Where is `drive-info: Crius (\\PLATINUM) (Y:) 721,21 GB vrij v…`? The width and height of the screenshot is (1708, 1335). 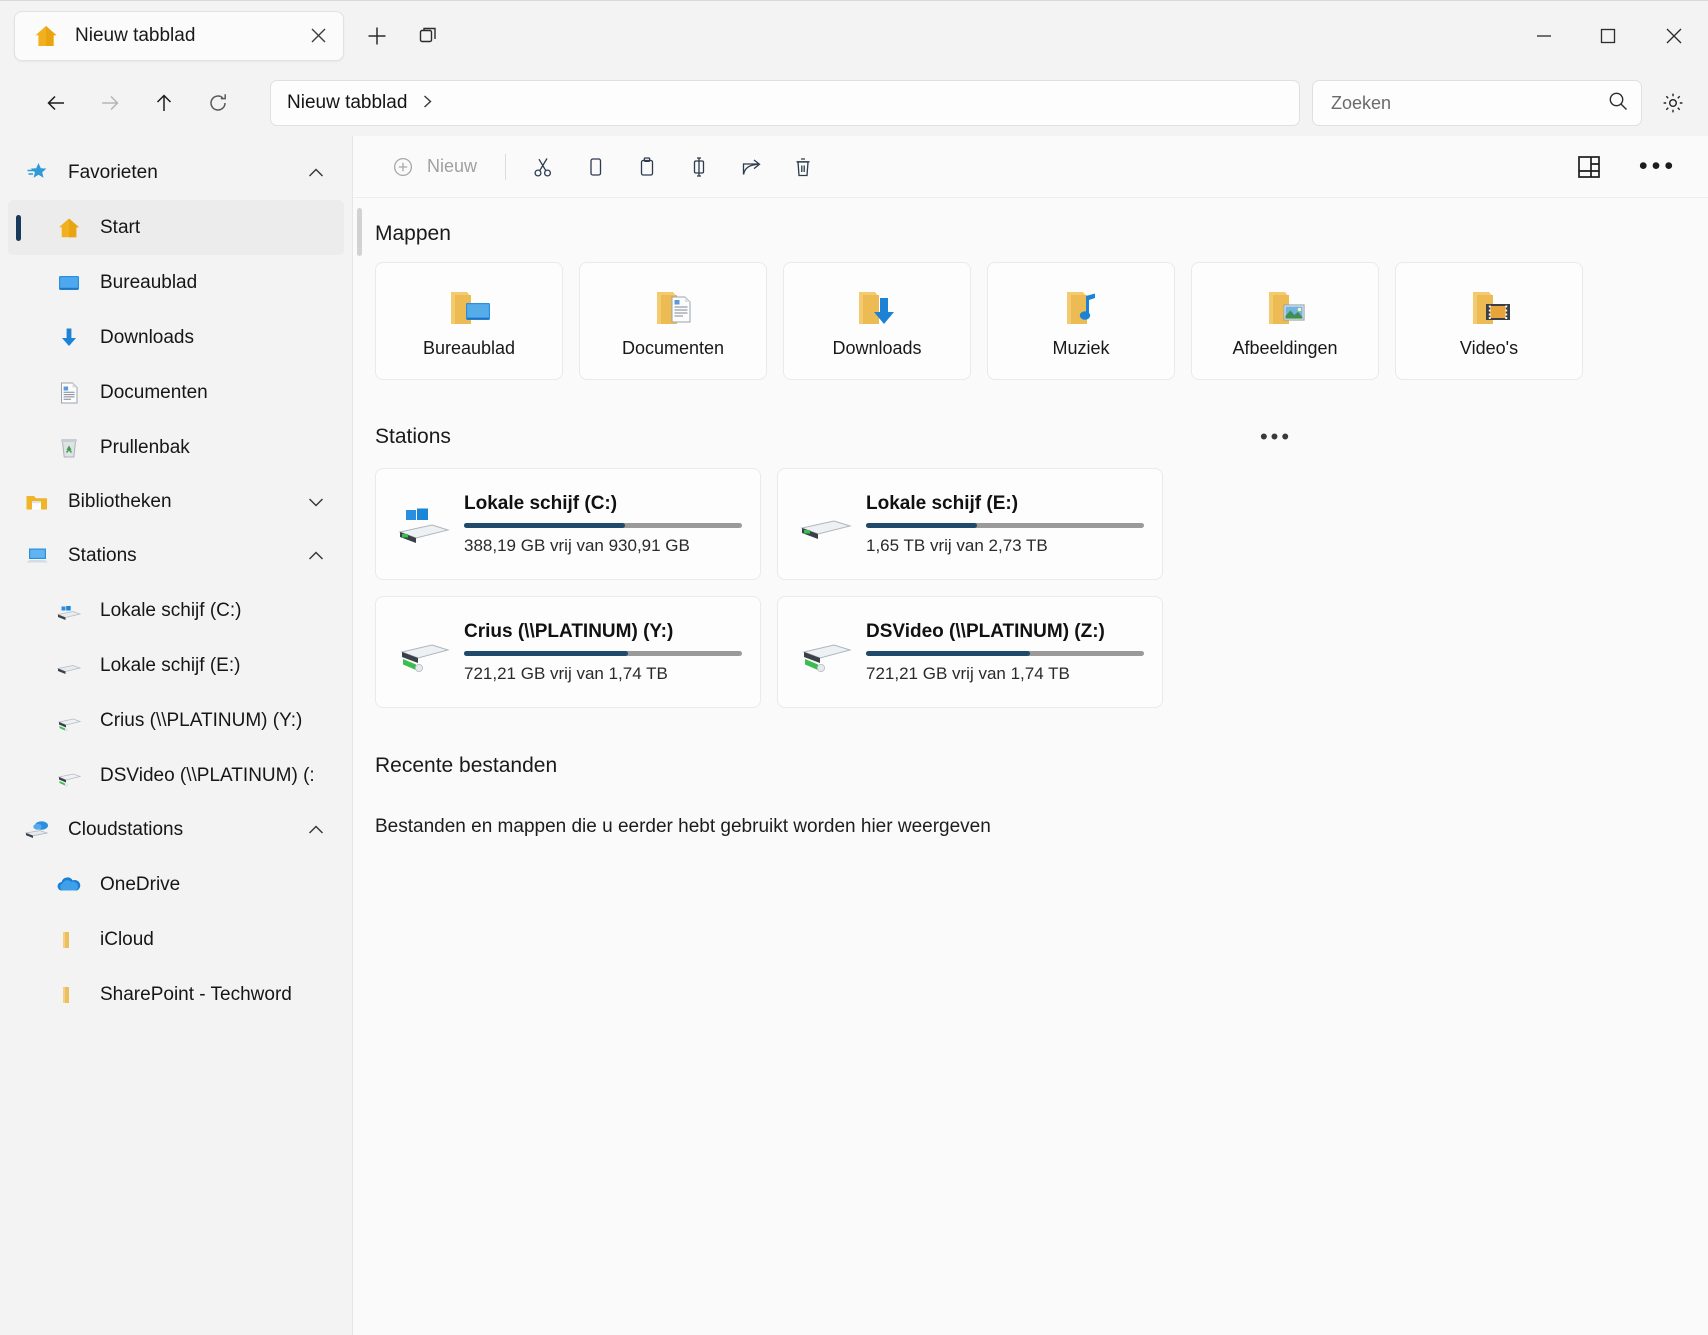 drive-info: Crius (\\PLATINUM) (Y:) 721,21 GB vrij v… is located at coordinates (604, 652).